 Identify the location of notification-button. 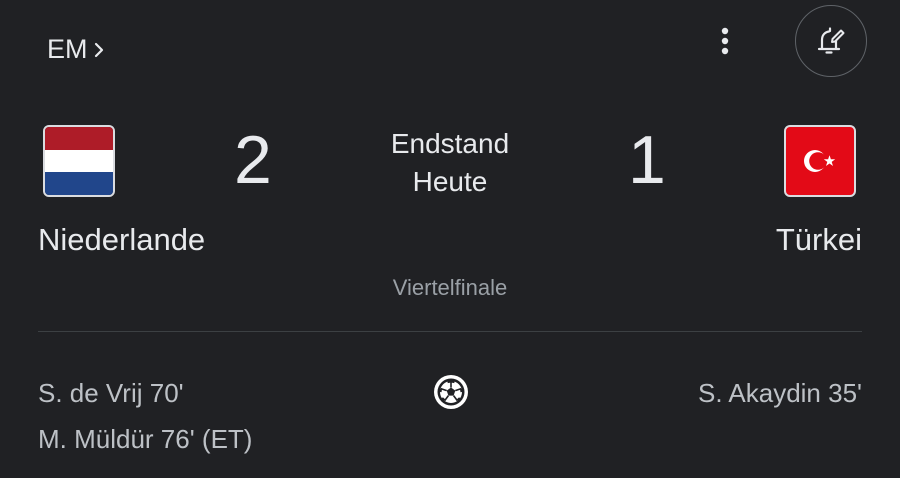
(831, 41).